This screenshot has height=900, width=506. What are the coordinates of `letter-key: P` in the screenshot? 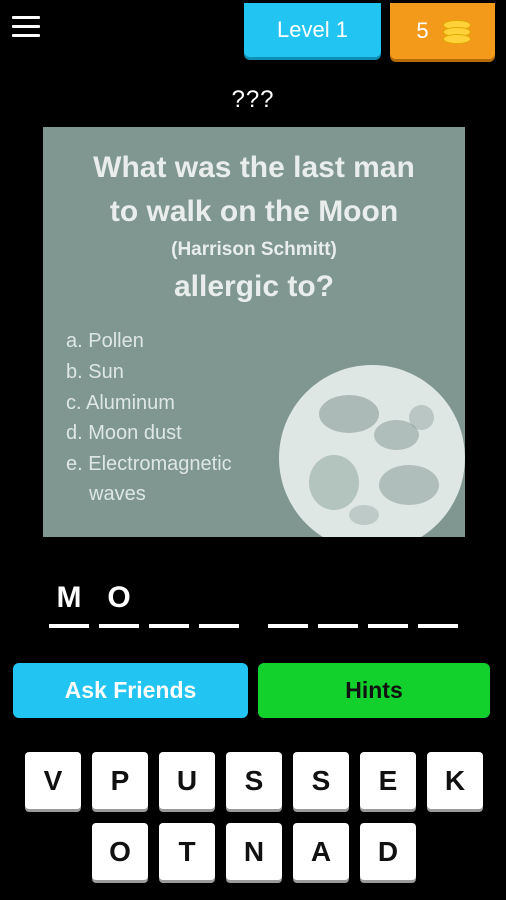 It's located at (120, 780).